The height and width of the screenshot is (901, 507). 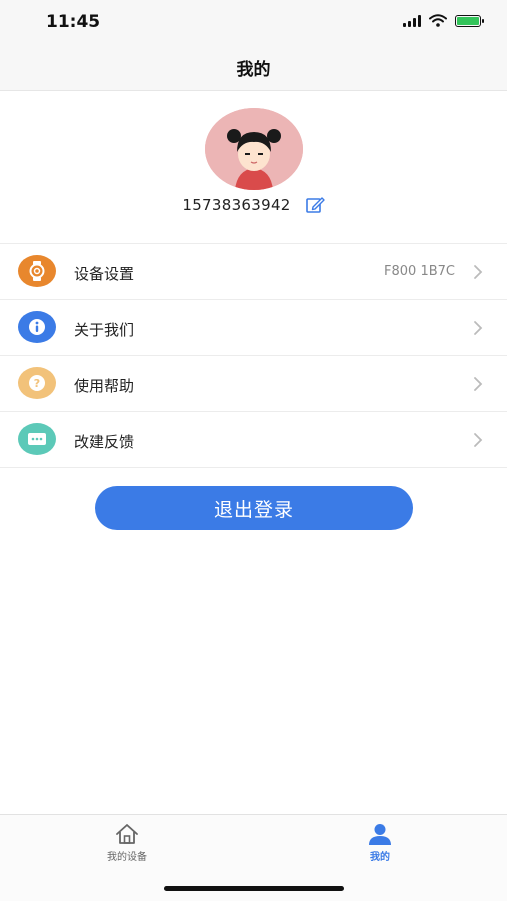 What do you see at coordinates (412, 20) in the screenshot?
I see `signal-icon` at bounding box center [412, 20].